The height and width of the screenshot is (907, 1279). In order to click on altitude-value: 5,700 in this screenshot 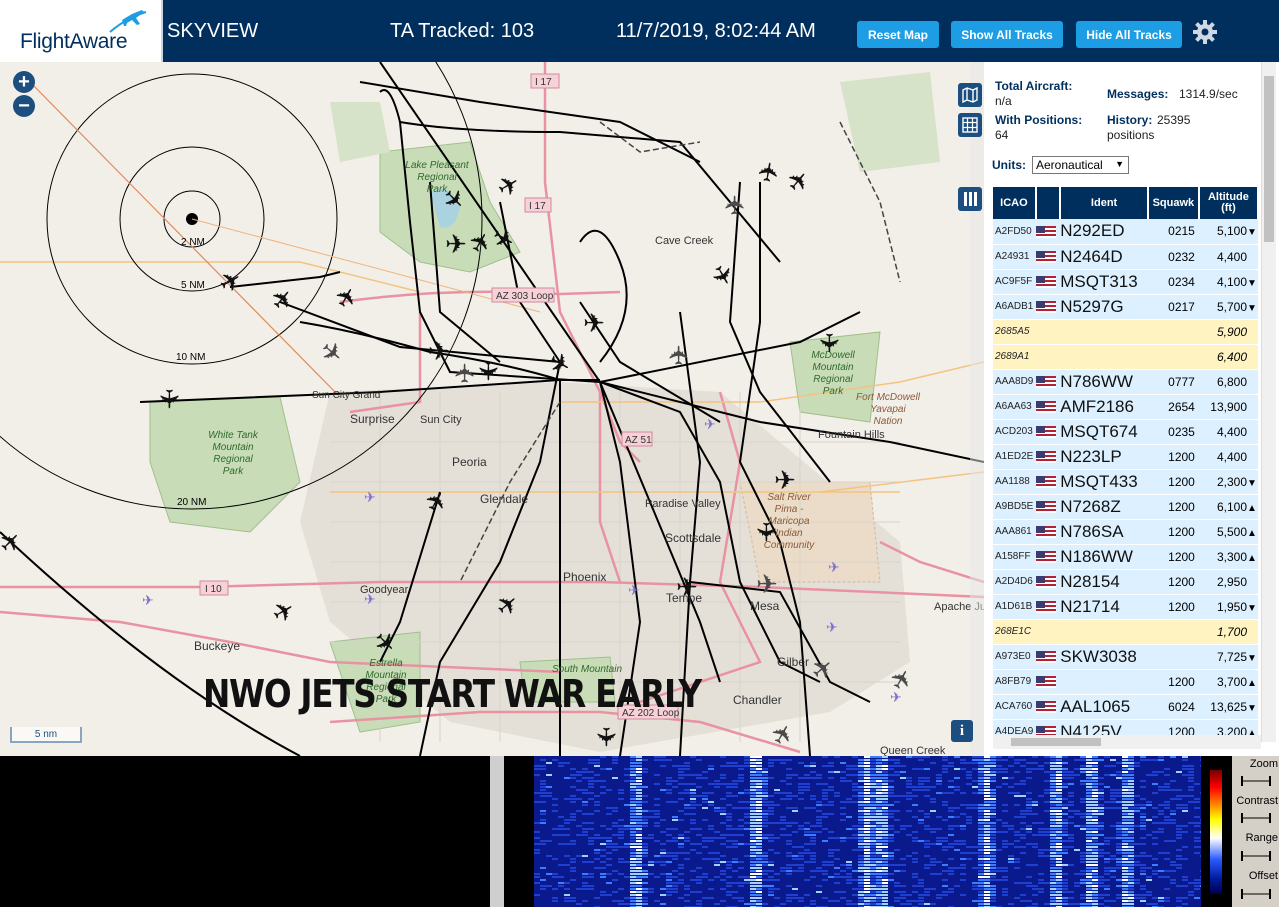, I will do `click(1231, 306)`.